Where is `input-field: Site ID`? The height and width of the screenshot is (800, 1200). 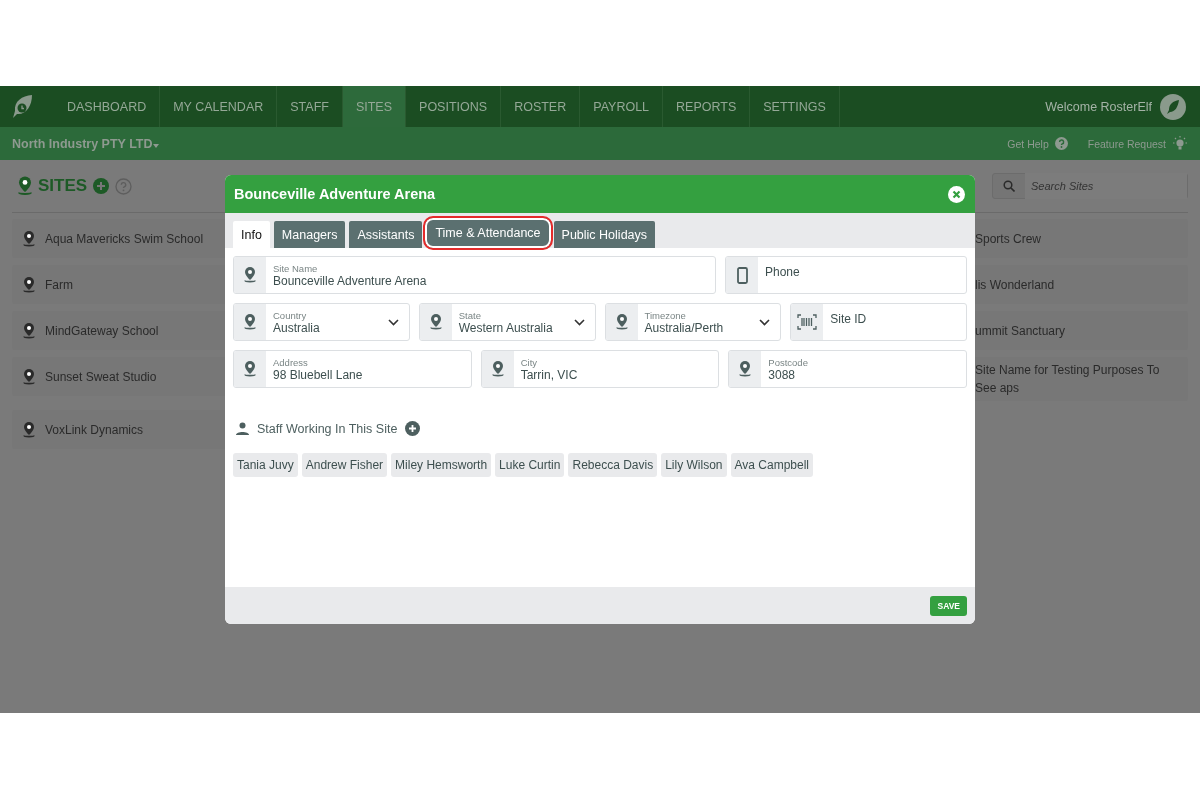 input-field: Site ID is located at coordinates (878, 322).